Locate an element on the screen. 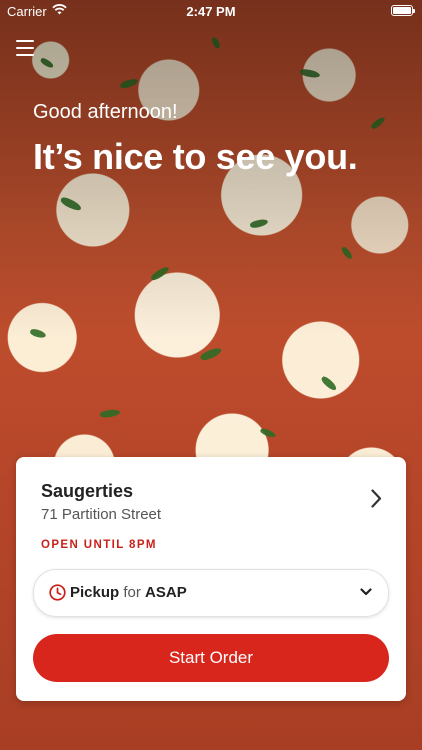 This screenshot has width=422, height=750. order-method: Pickup is located at coordinates (95, 592).